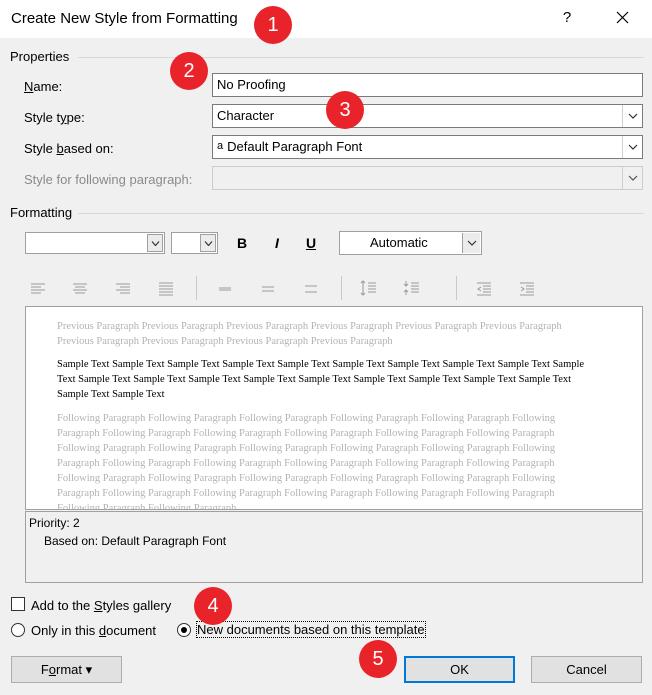  I want to click on based-on-value: Default Paragraph Font, so click(295, 146).